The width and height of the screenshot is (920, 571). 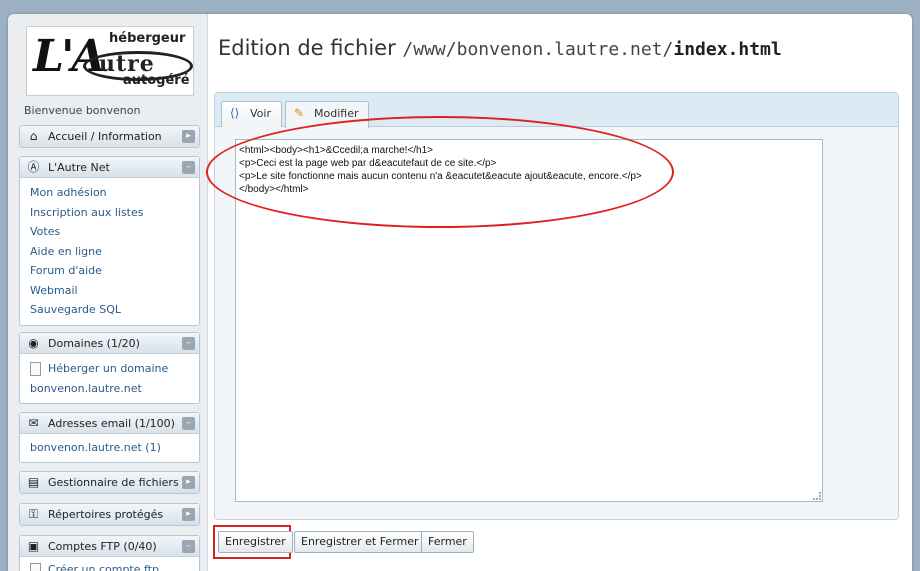 I want to click on email-icon: ✉, so click(x=33, y=423).